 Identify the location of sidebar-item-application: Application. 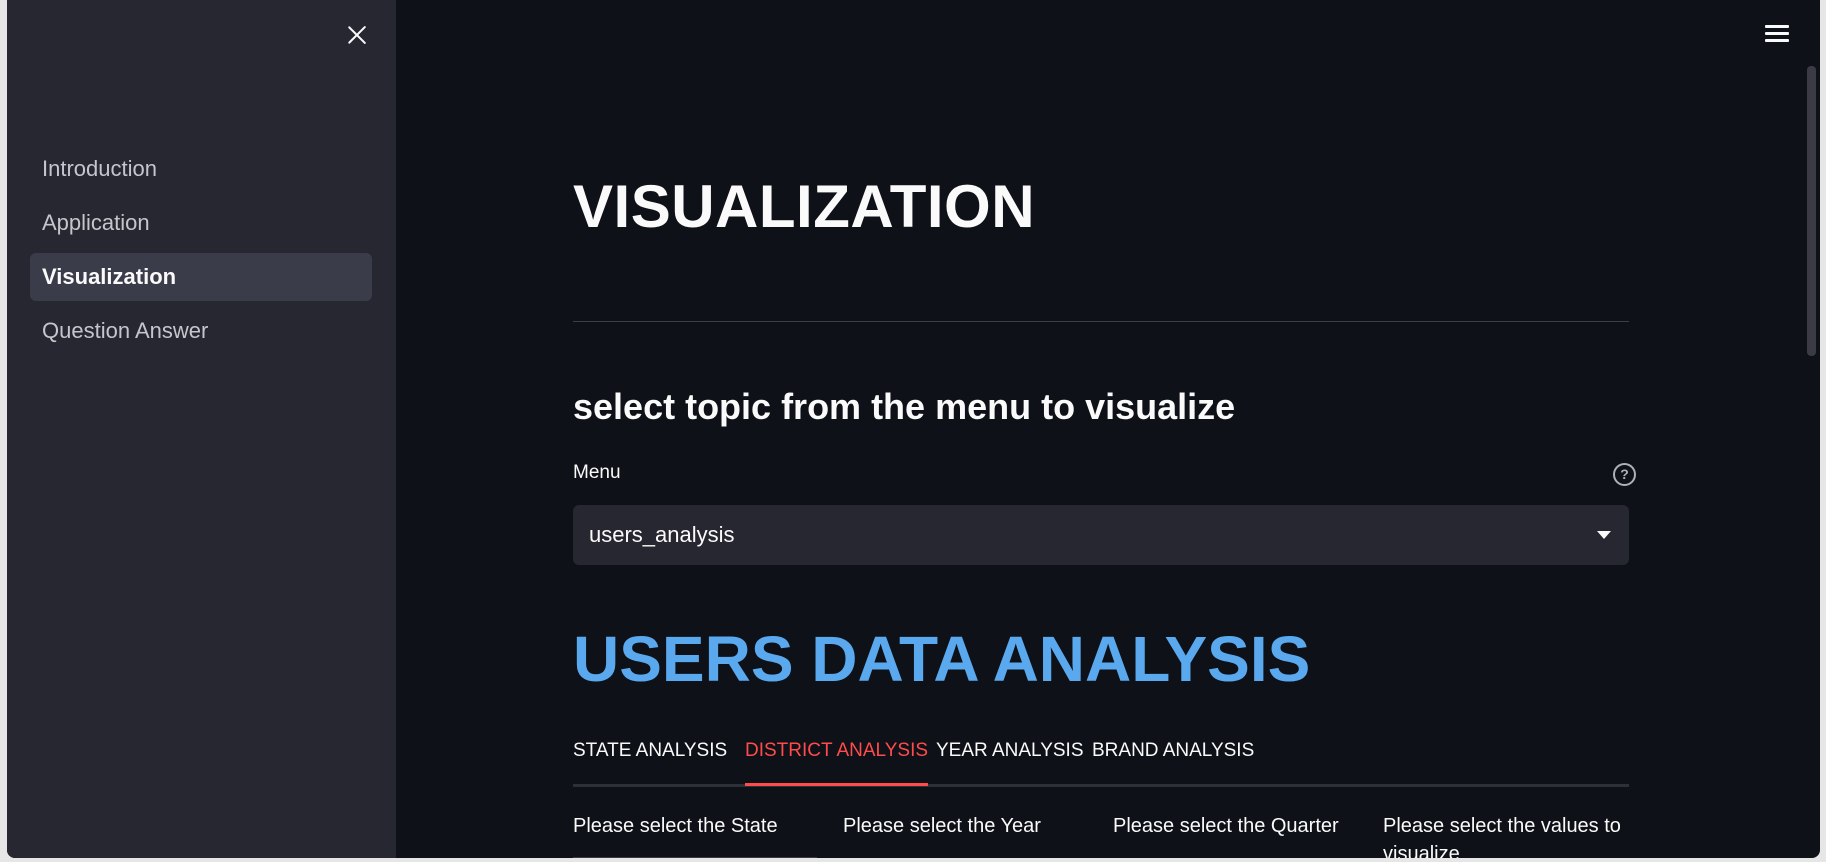
(201, 223).